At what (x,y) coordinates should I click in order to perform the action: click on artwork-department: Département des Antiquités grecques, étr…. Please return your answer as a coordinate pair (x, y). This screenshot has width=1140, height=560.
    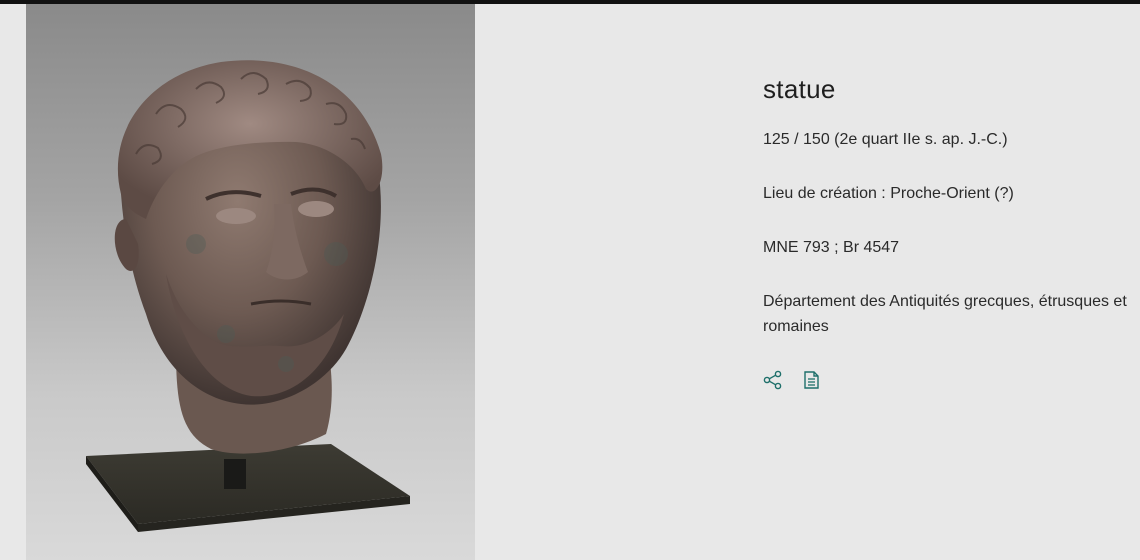
    Looking at the image, I should click on (951, 314).